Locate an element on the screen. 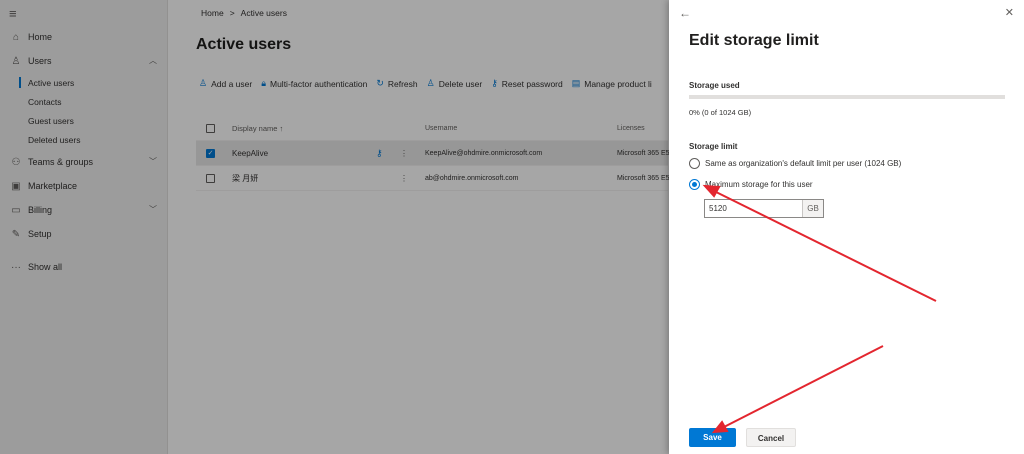 Image resolution: width=1024 pixels, height=454 pixels. max-storage-value: 5120 is located at coordinates (753, 208).